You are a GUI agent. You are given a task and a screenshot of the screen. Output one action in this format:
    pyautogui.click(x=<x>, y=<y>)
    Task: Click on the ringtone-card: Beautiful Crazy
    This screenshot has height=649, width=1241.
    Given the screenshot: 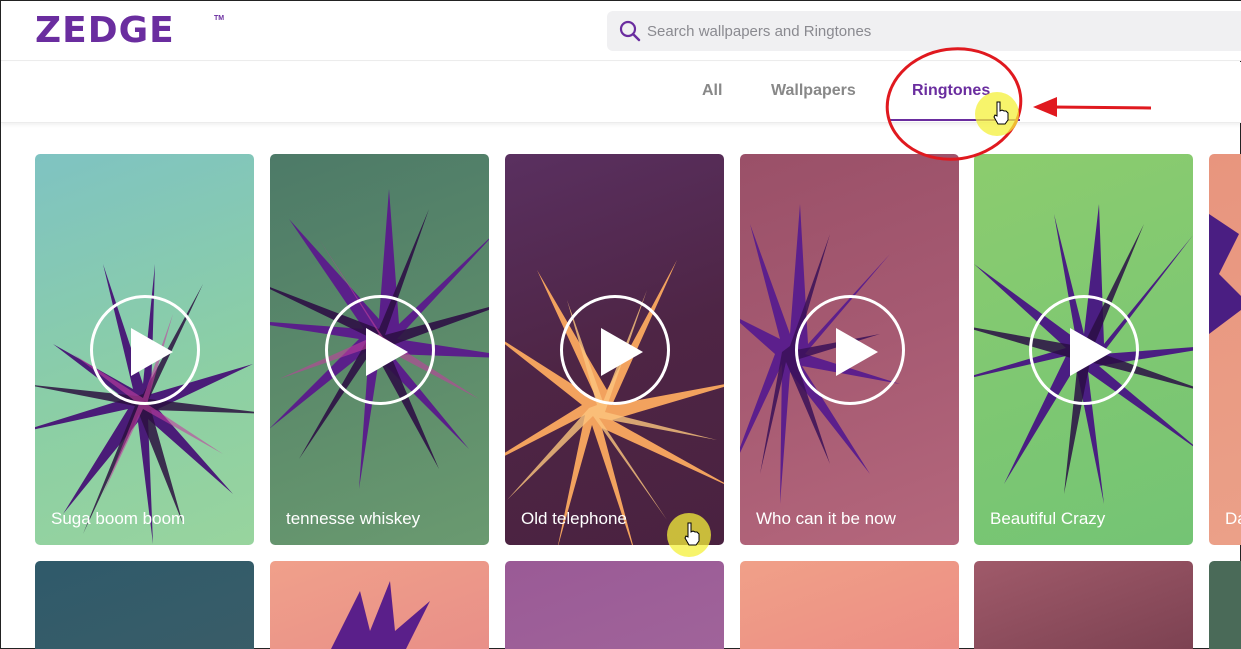 What is the action you would take?
    pyautogui.click(x=1083, y=349)
    